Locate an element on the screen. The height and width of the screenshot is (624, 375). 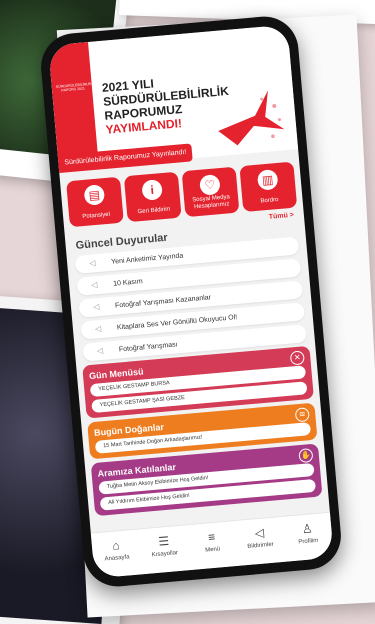
cake-icon: ≋ is located at coordinates (302, 415).